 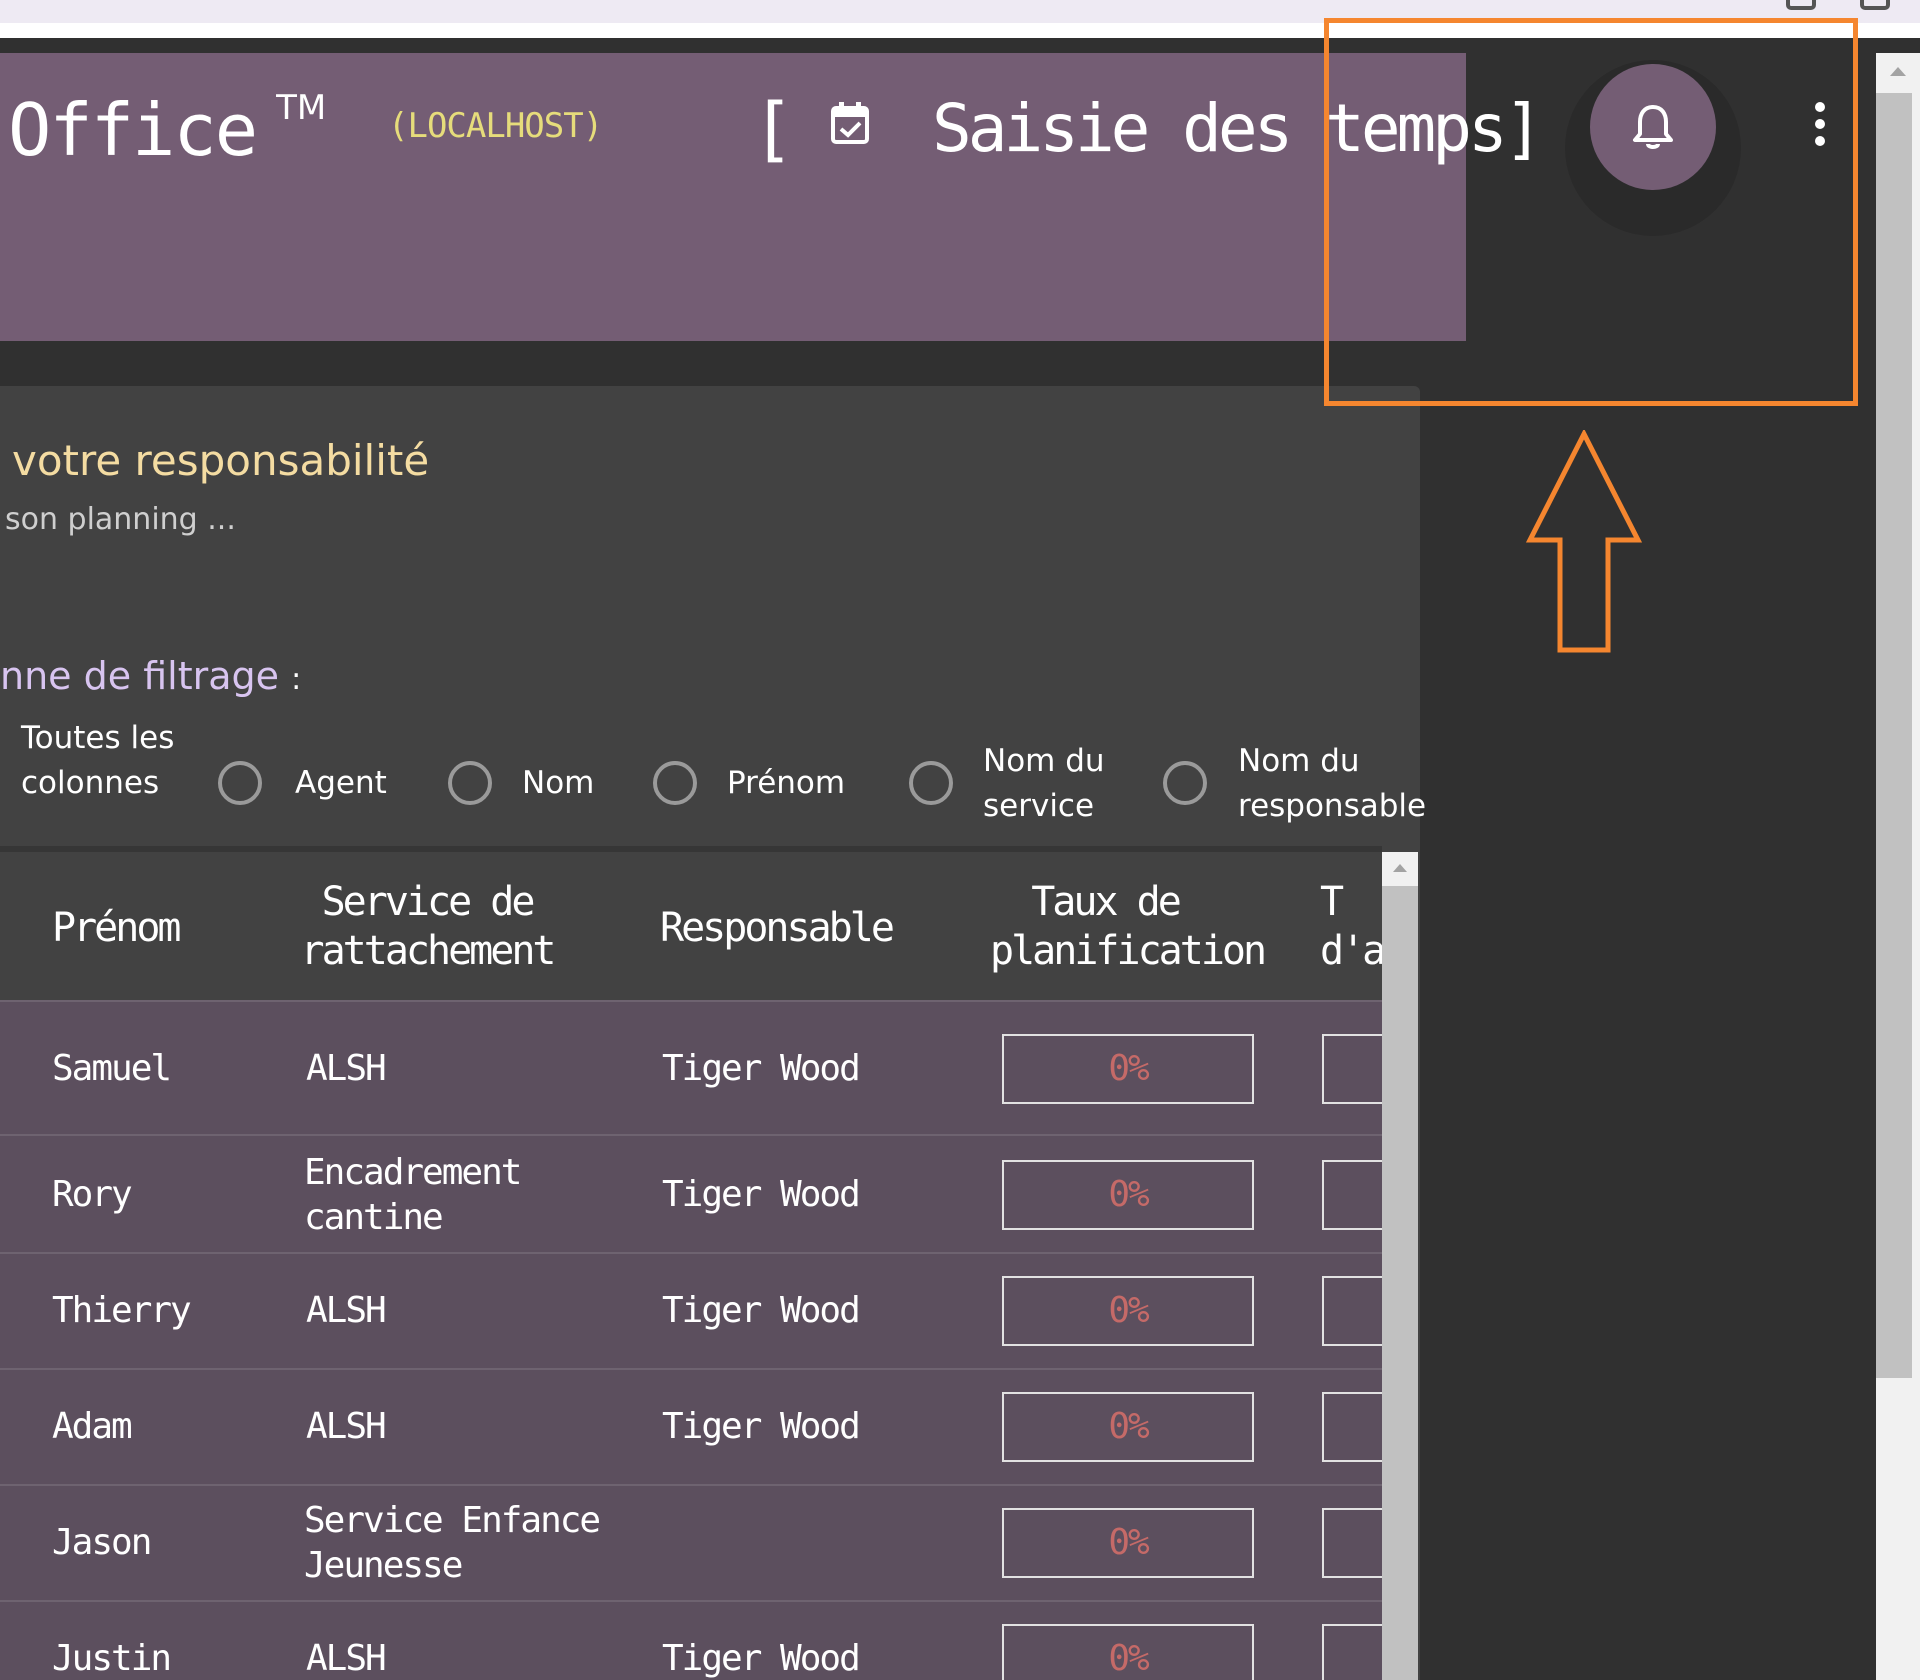 What do you see at coordinates (140, 676) in the screenshot?
I see `filter-label-text: nne de filtrage` at bounding box center [140, 676].